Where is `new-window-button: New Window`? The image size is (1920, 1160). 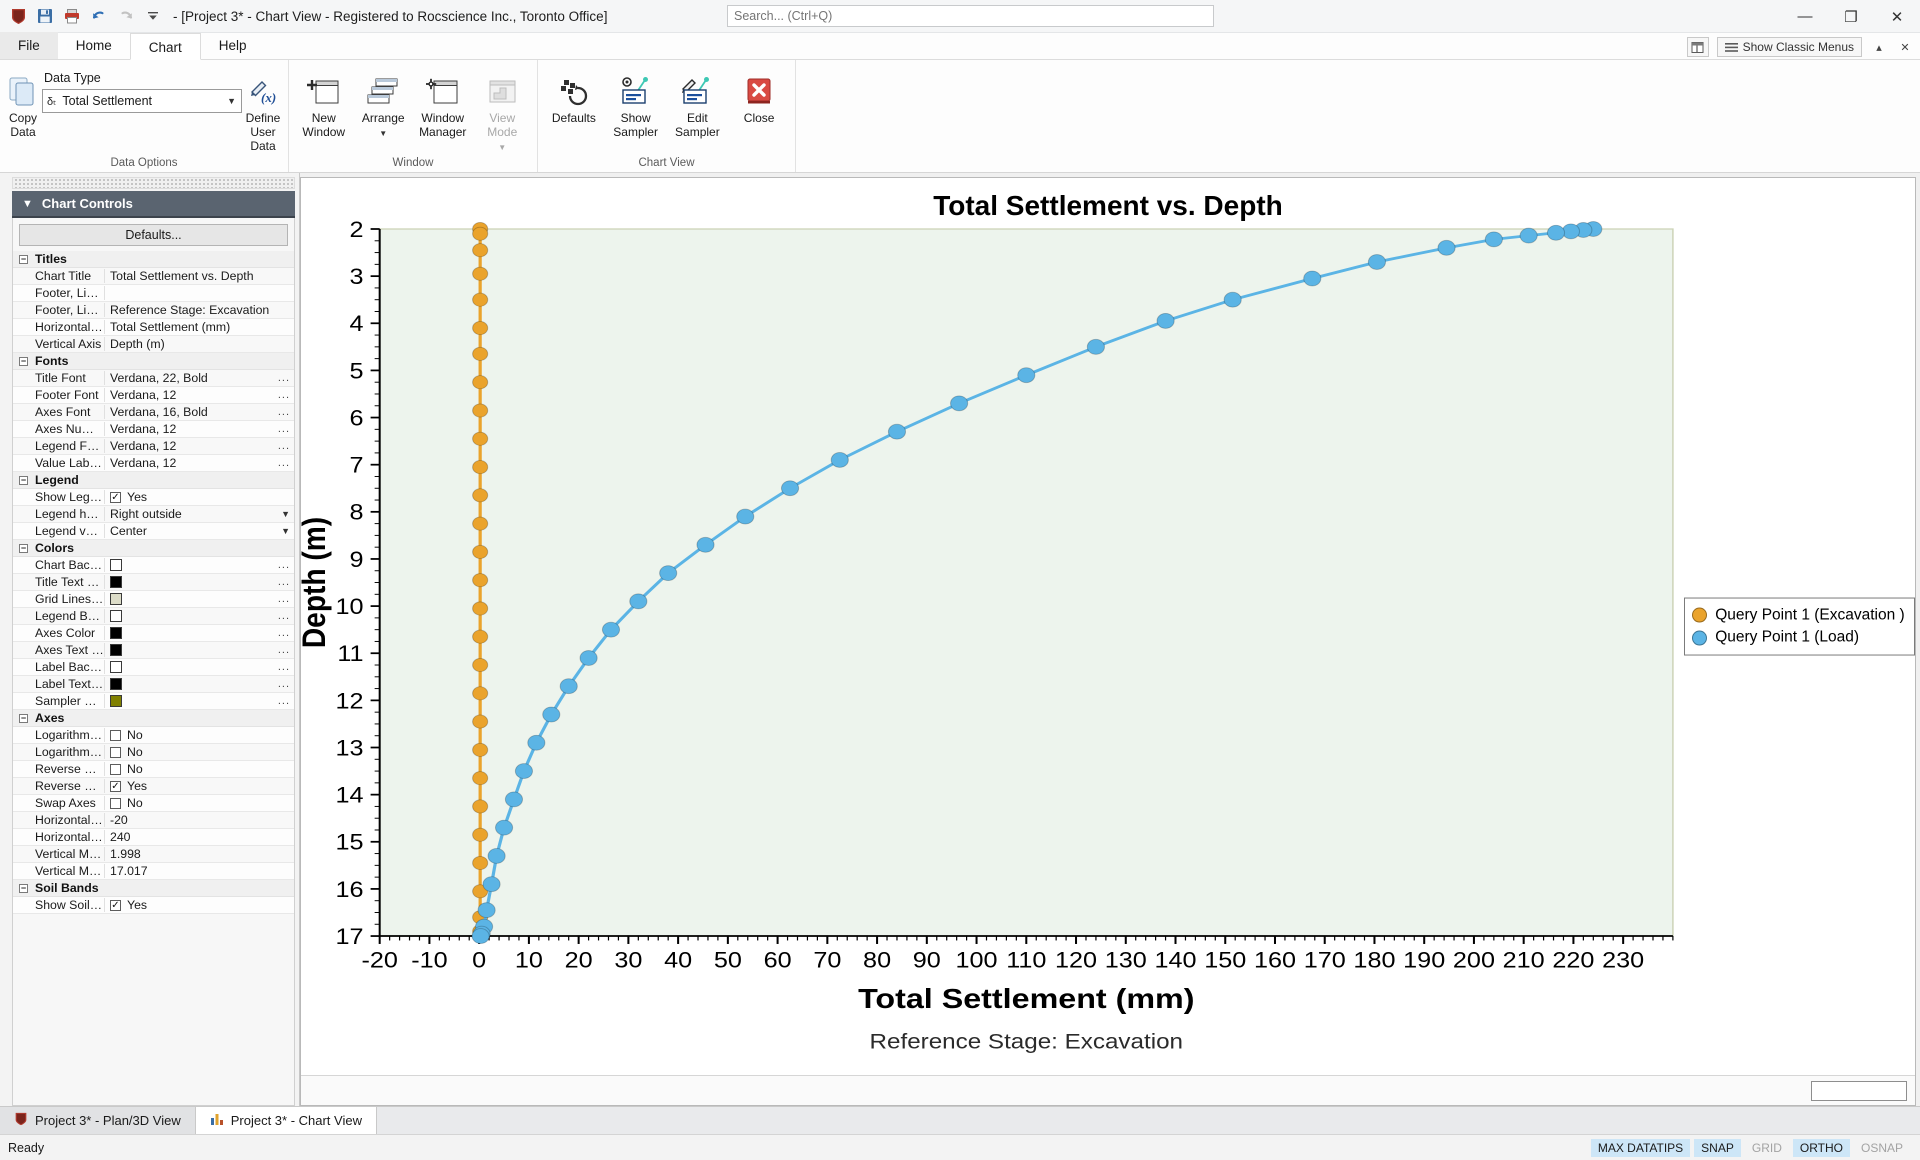 new-window-button: New Window is located at coordinates (324, 105).